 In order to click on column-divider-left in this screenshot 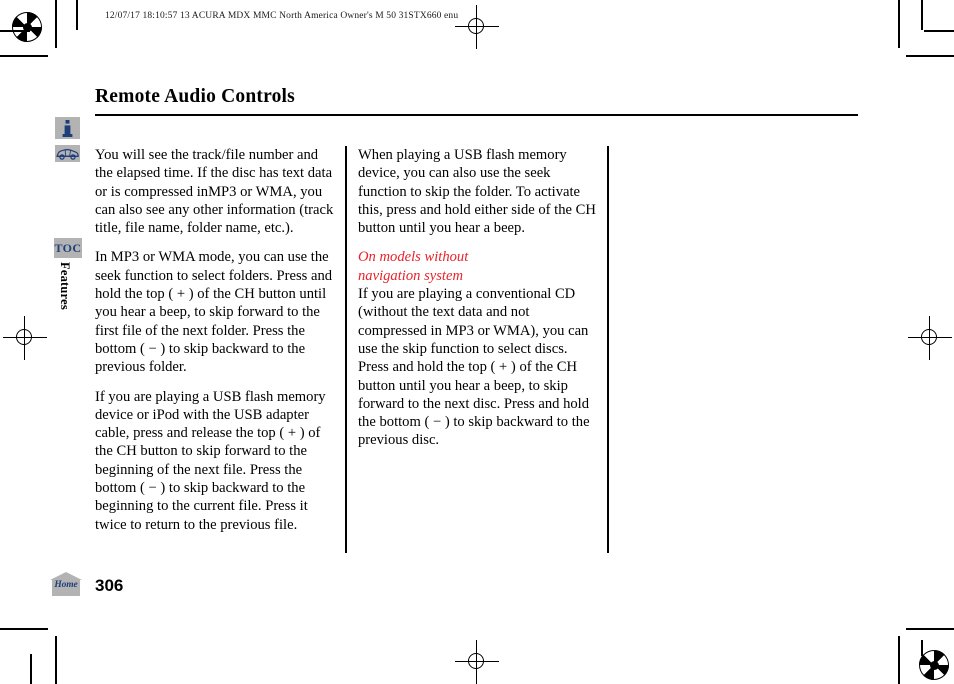, I will do `click(346, 349)`.